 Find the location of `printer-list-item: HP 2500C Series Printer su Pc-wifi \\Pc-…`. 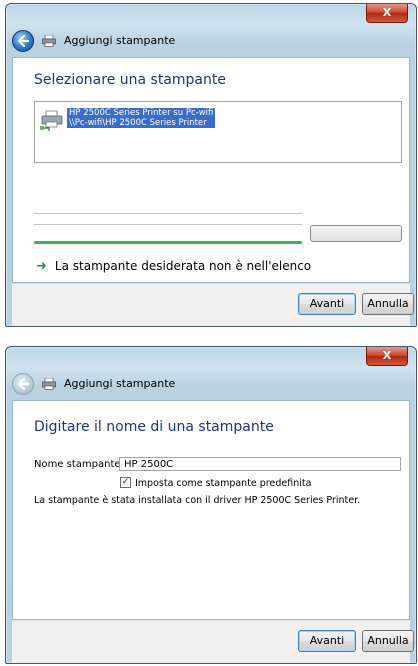

printer-list-item: HP 2500C Series Printer su Pc-wifi \\Pc-… is located at coordinates (141, 118).